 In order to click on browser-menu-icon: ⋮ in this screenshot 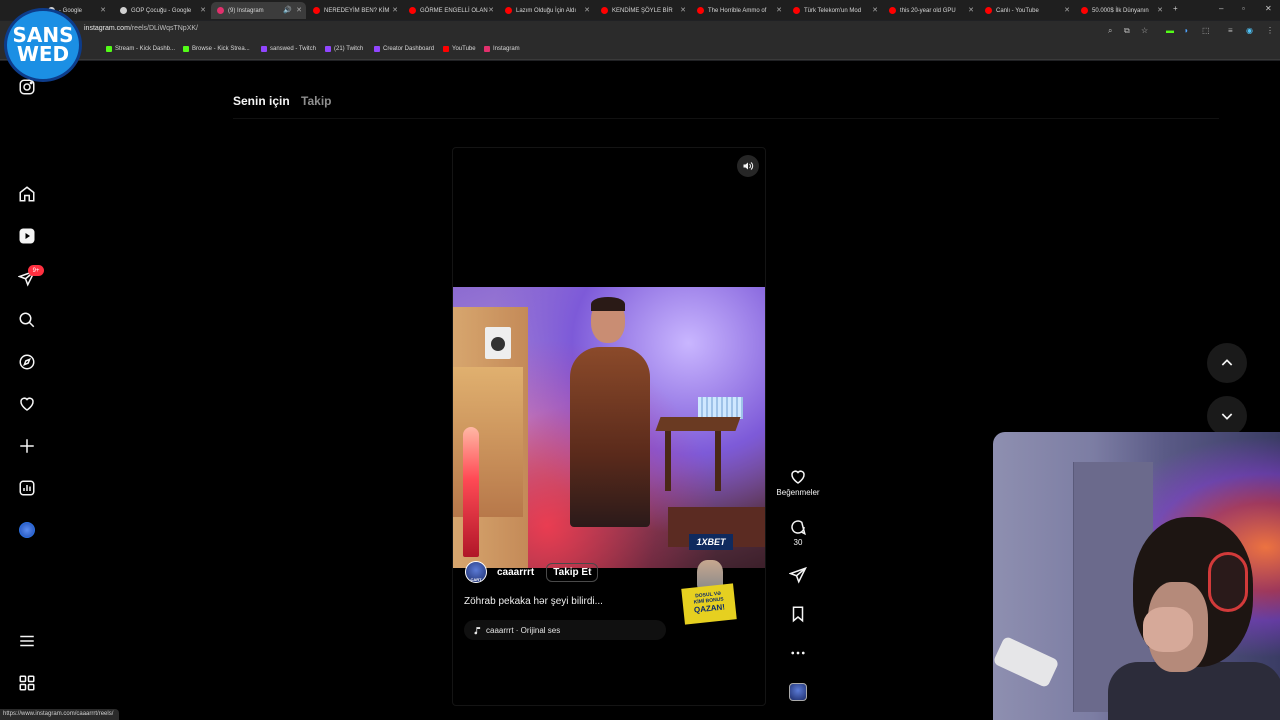, I will do `click(1270, 30)`.